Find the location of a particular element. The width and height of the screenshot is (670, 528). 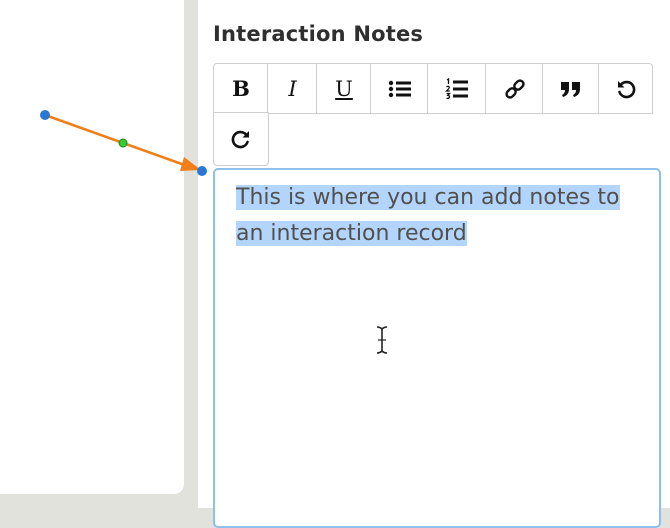

connector-midpoint-handle is located at coordinates (123, 143).